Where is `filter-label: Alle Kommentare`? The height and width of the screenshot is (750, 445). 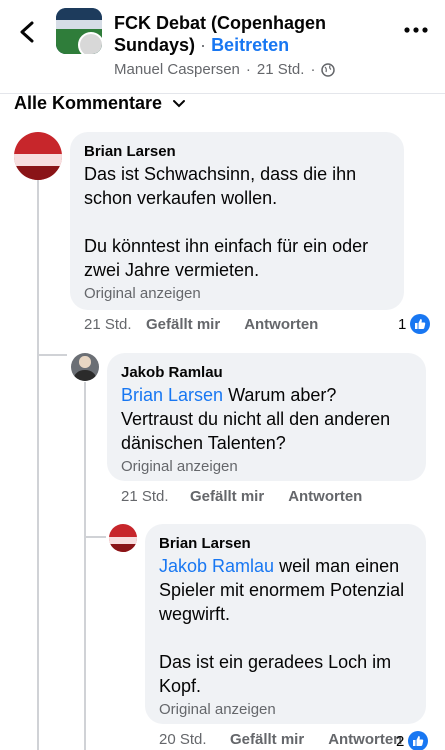
filter-label: Alle Kommentare is located at coordinates (88, 103).